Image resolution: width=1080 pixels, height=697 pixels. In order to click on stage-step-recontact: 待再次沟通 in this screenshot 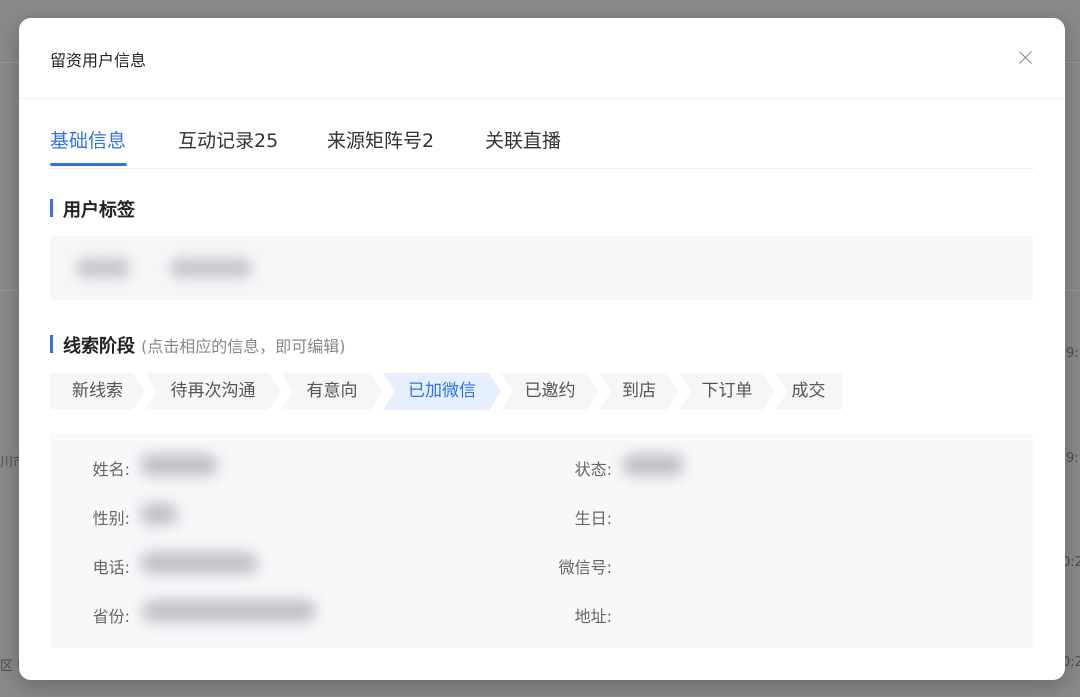, I will do `click(213, 391)`.